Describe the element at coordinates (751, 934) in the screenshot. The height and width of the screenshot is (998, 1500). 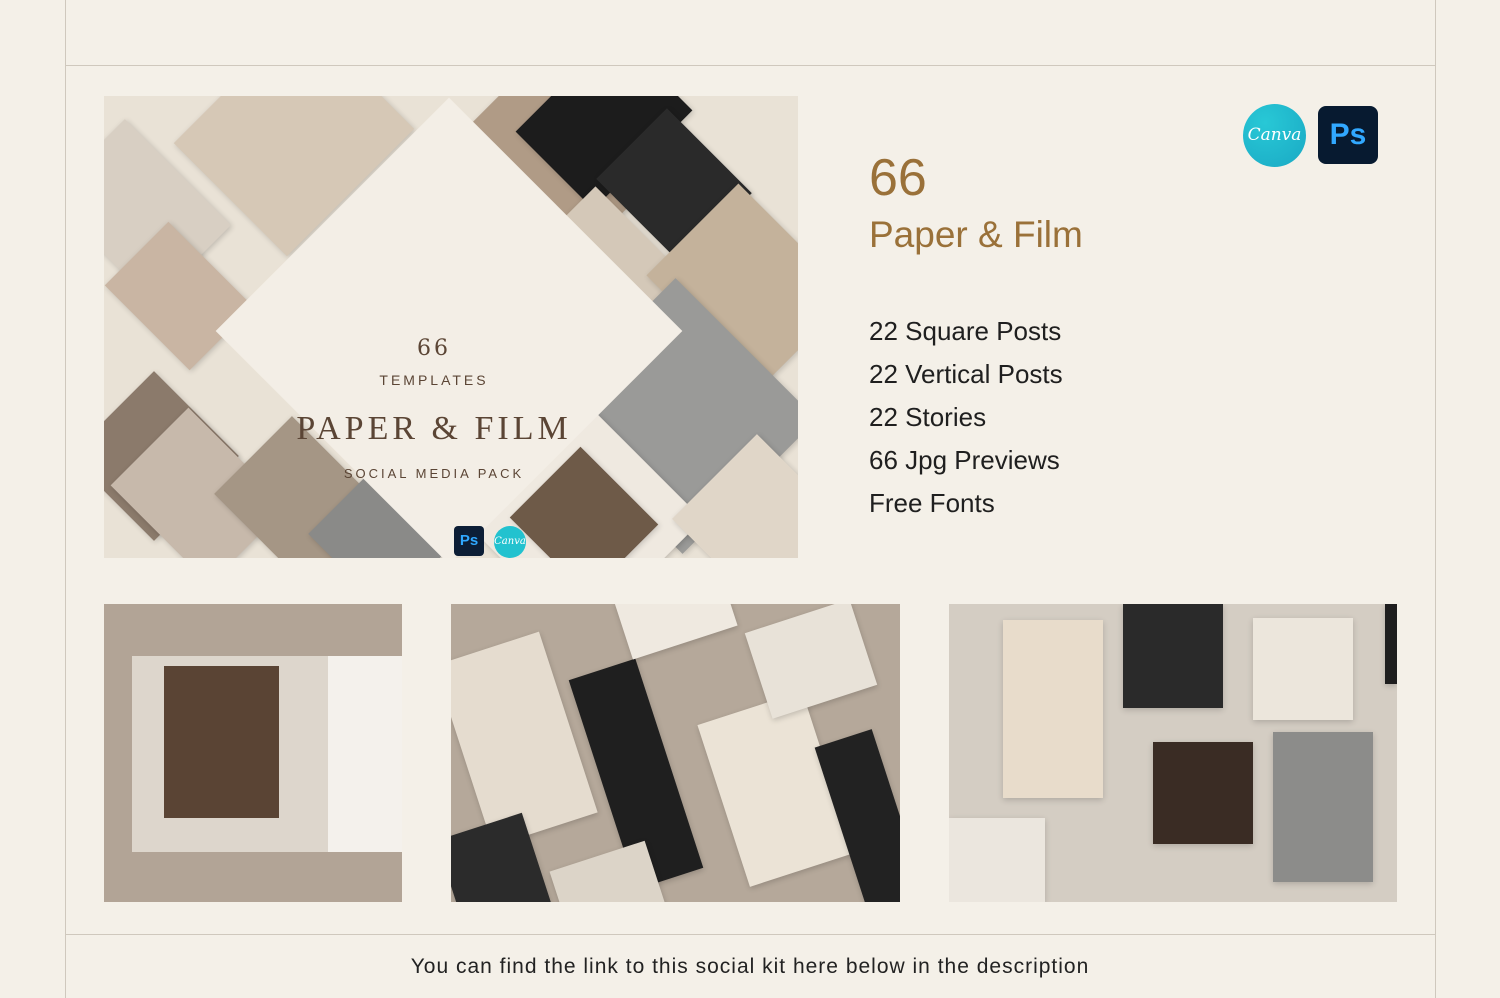
I see `frame-bottom-line` at that location.